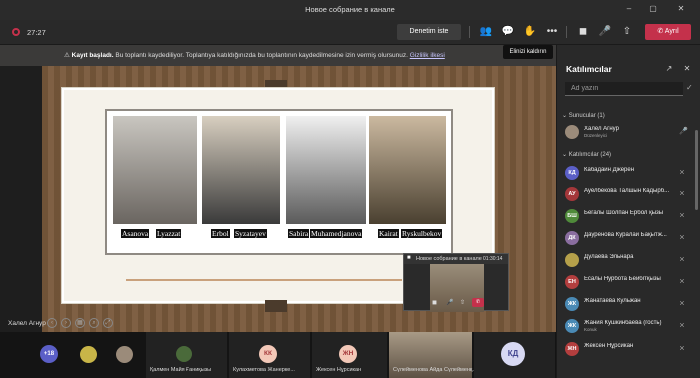 The height and width of the screenshot is (378, 700). What do you see at coordinates (220, 233) in the screenshot?
I see `caption-name: Erbol` at bounding box center [220, 233].